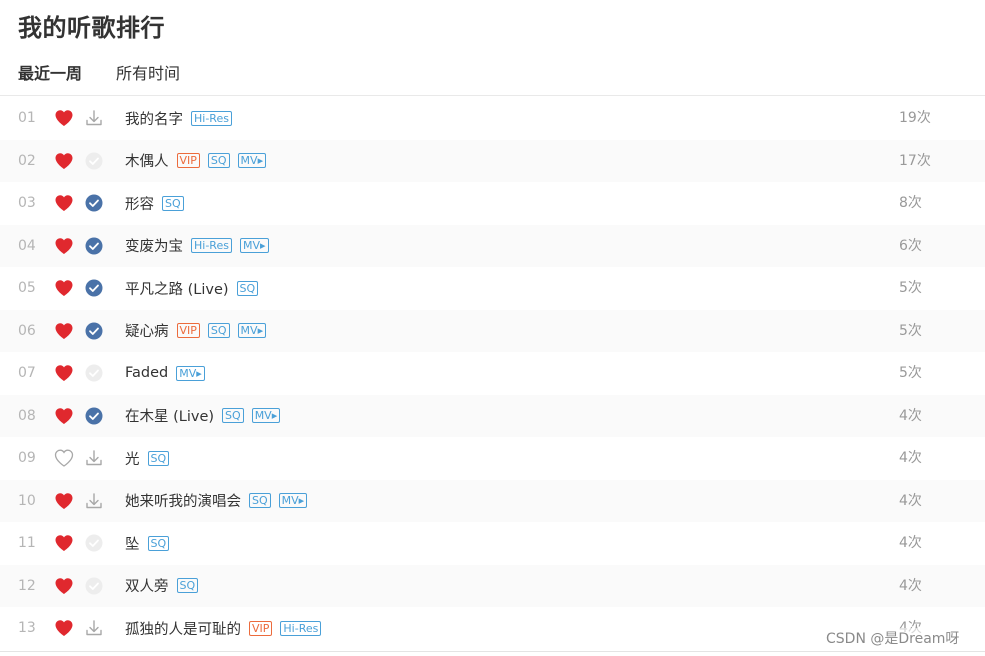 This screenshot has height=656, width=985. Describe the element at coordinates (492, 118) in the screenshot. I see `table-row: 01 我的名字 Hi-Res 19次` at that location.